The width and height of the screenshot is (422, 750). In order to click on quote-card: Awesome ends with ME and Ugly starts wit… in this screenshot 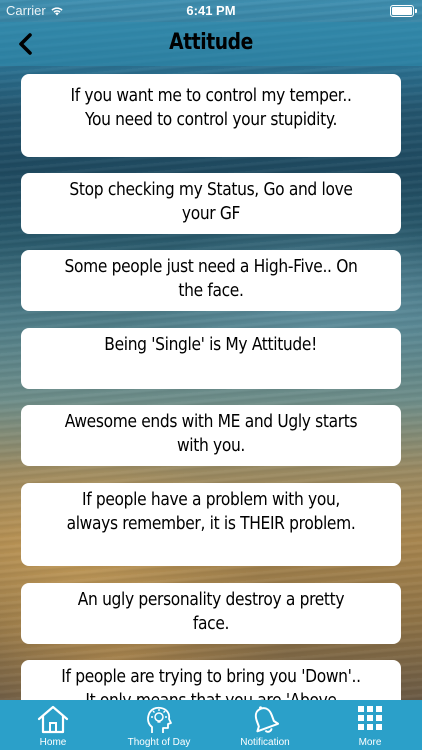, I will do `click(211, 435)`.